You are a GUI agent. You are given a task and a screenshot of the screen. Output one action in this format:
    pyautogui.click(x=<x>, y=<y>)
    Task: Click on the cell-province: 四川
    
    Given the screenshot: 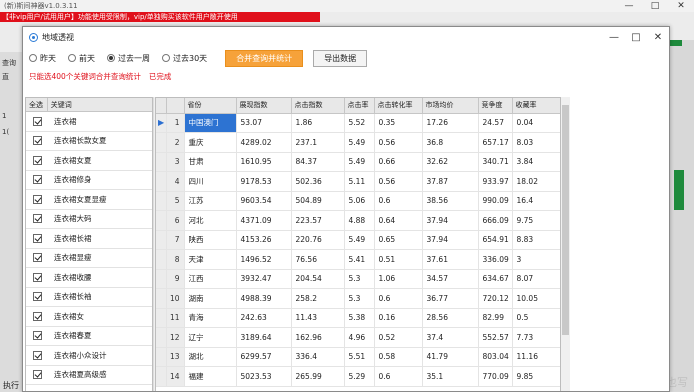 What is the action you would take?
    pyautogui.click(x=210, y=181)
    